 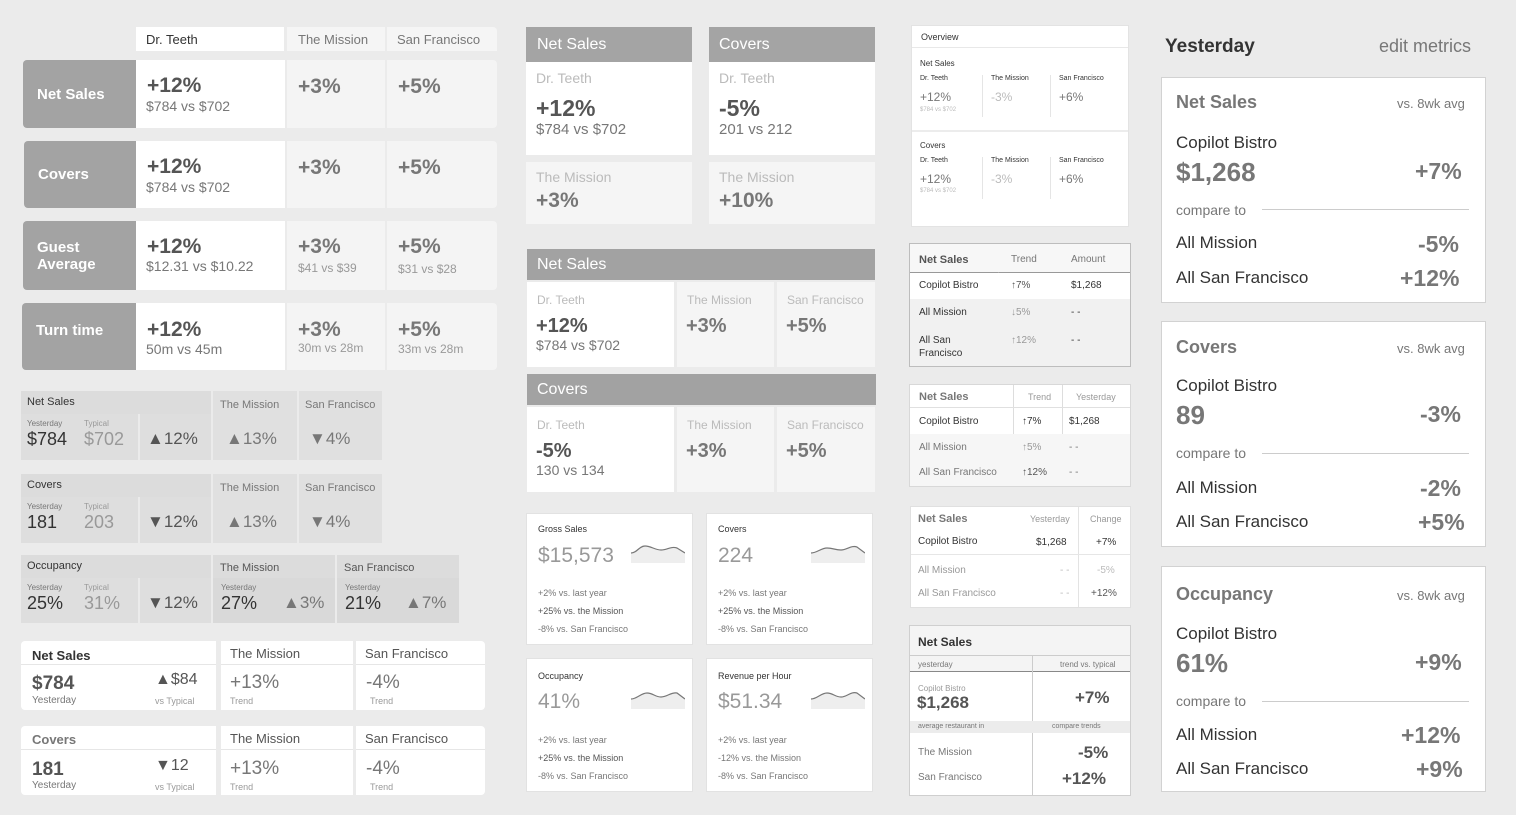 I want to click on overview-col-header: San Francisco, so click(x=1081, y=78).